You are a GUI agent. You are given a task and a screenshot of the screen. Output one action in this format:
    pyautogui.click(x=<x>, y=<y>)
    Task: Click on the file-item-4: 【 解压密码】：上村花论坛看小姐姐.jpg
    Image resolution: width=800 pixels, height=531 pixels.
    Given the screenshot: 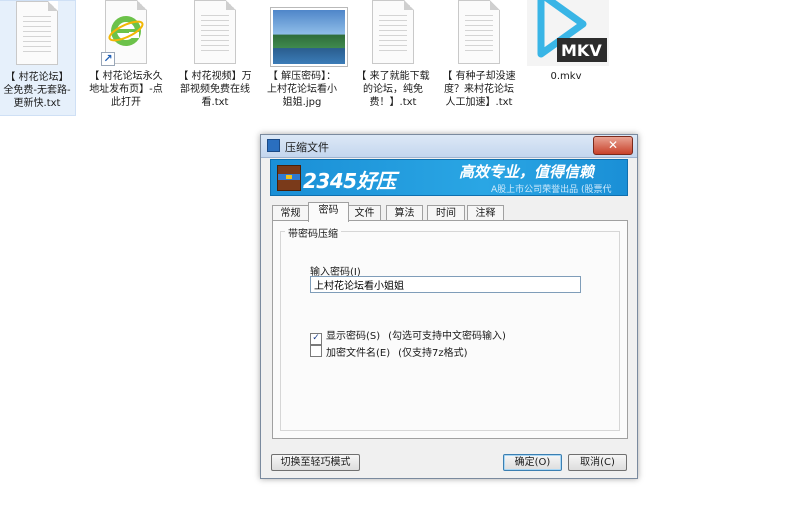 What is the action you would take?
    pyautogui.click(x=305, y=58)
    